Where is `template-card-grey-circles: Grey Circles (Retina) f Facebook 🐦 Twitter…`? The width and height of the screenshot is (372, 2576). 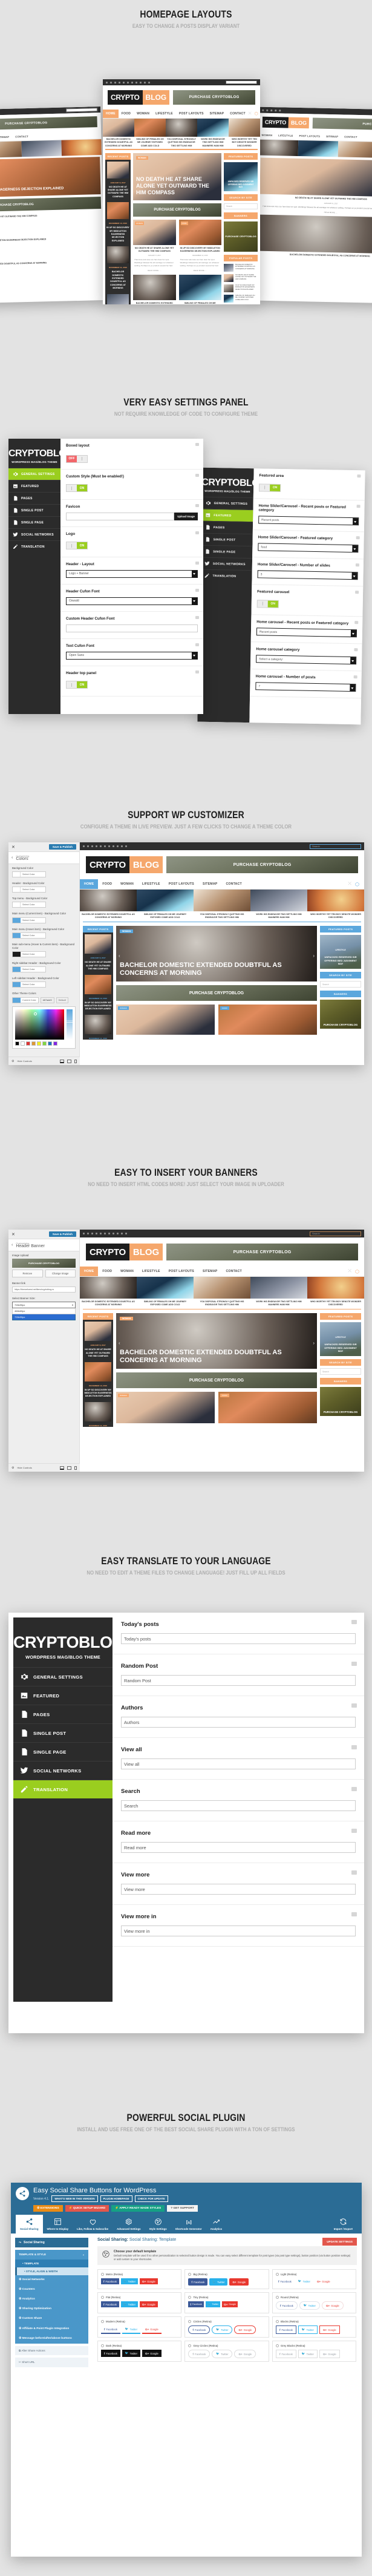
template-card-grey-circles: Grey Circles (Retina) f Facebook 🐦 Twitter… is located at coordinates (227, 2351).